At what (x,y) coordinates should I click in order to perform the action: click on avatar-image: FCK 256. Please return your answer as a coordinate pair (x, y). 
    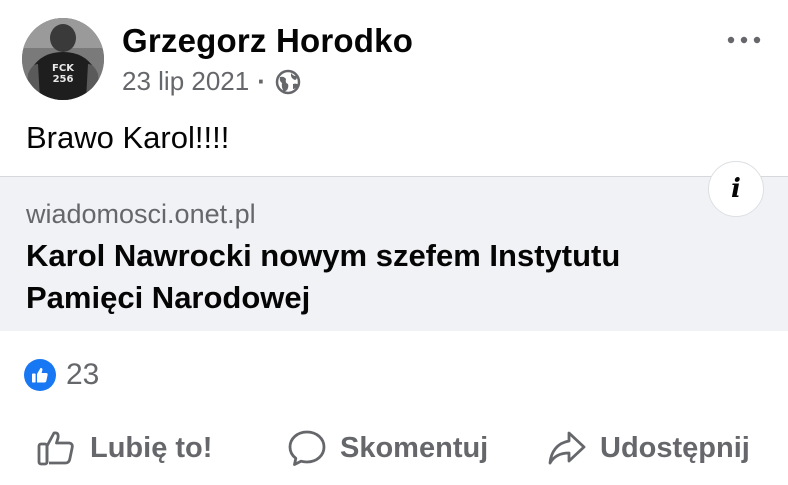
    Looking at the image, I should click on (63, 59).